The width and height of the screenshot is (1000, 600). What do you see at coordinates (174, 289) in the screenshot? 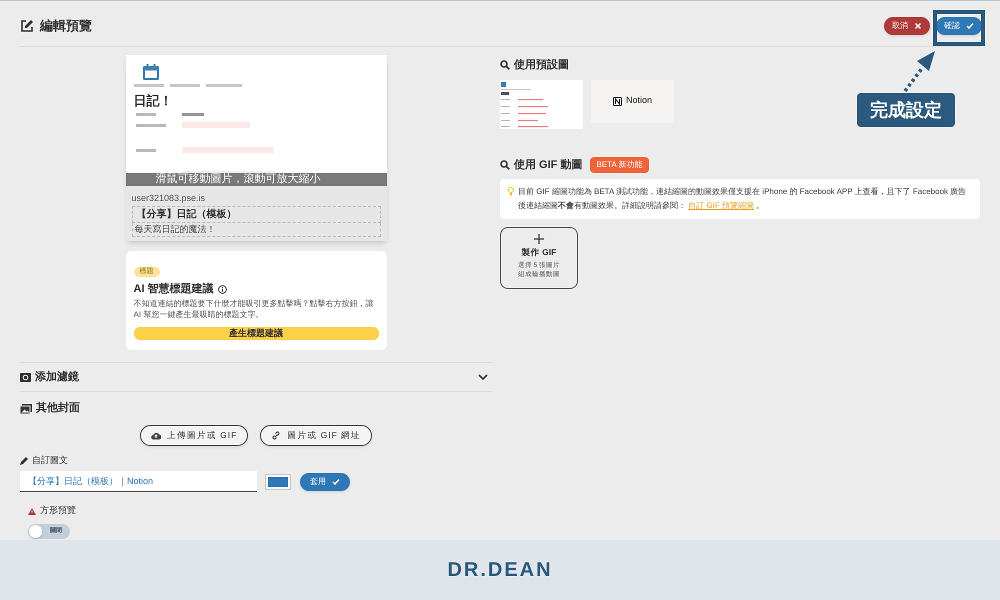
I see `ai-title: AI 智慧標題建議` at bounding box center [174, 289].